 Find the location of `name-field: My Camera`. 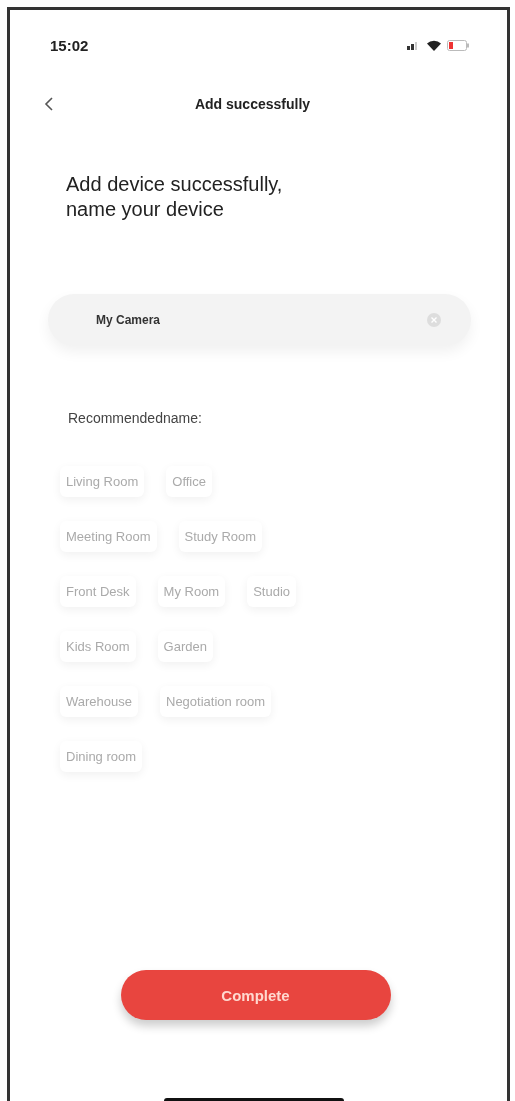

name-field: My Camera is located at coordinates (259, 320).